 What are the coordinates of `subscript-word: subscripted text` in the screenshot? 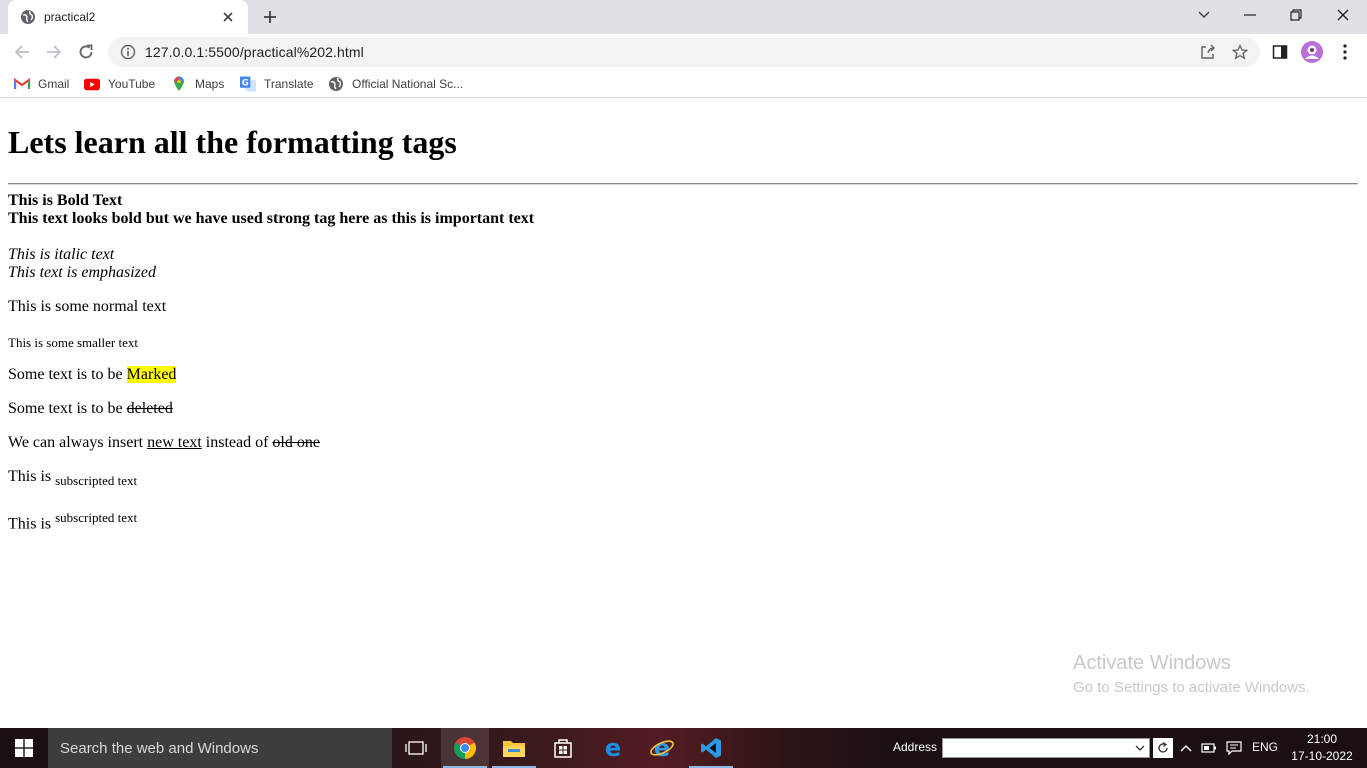 It's located at (96, 481).